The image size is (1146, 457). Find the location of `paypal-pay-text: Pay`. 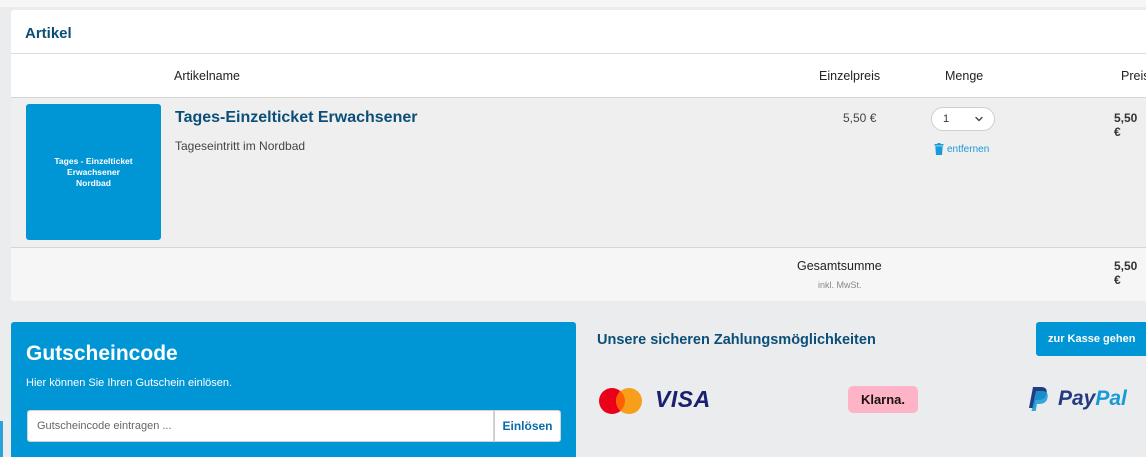

paypal-pay-text: Pay is located at coordinates (1077, 398).